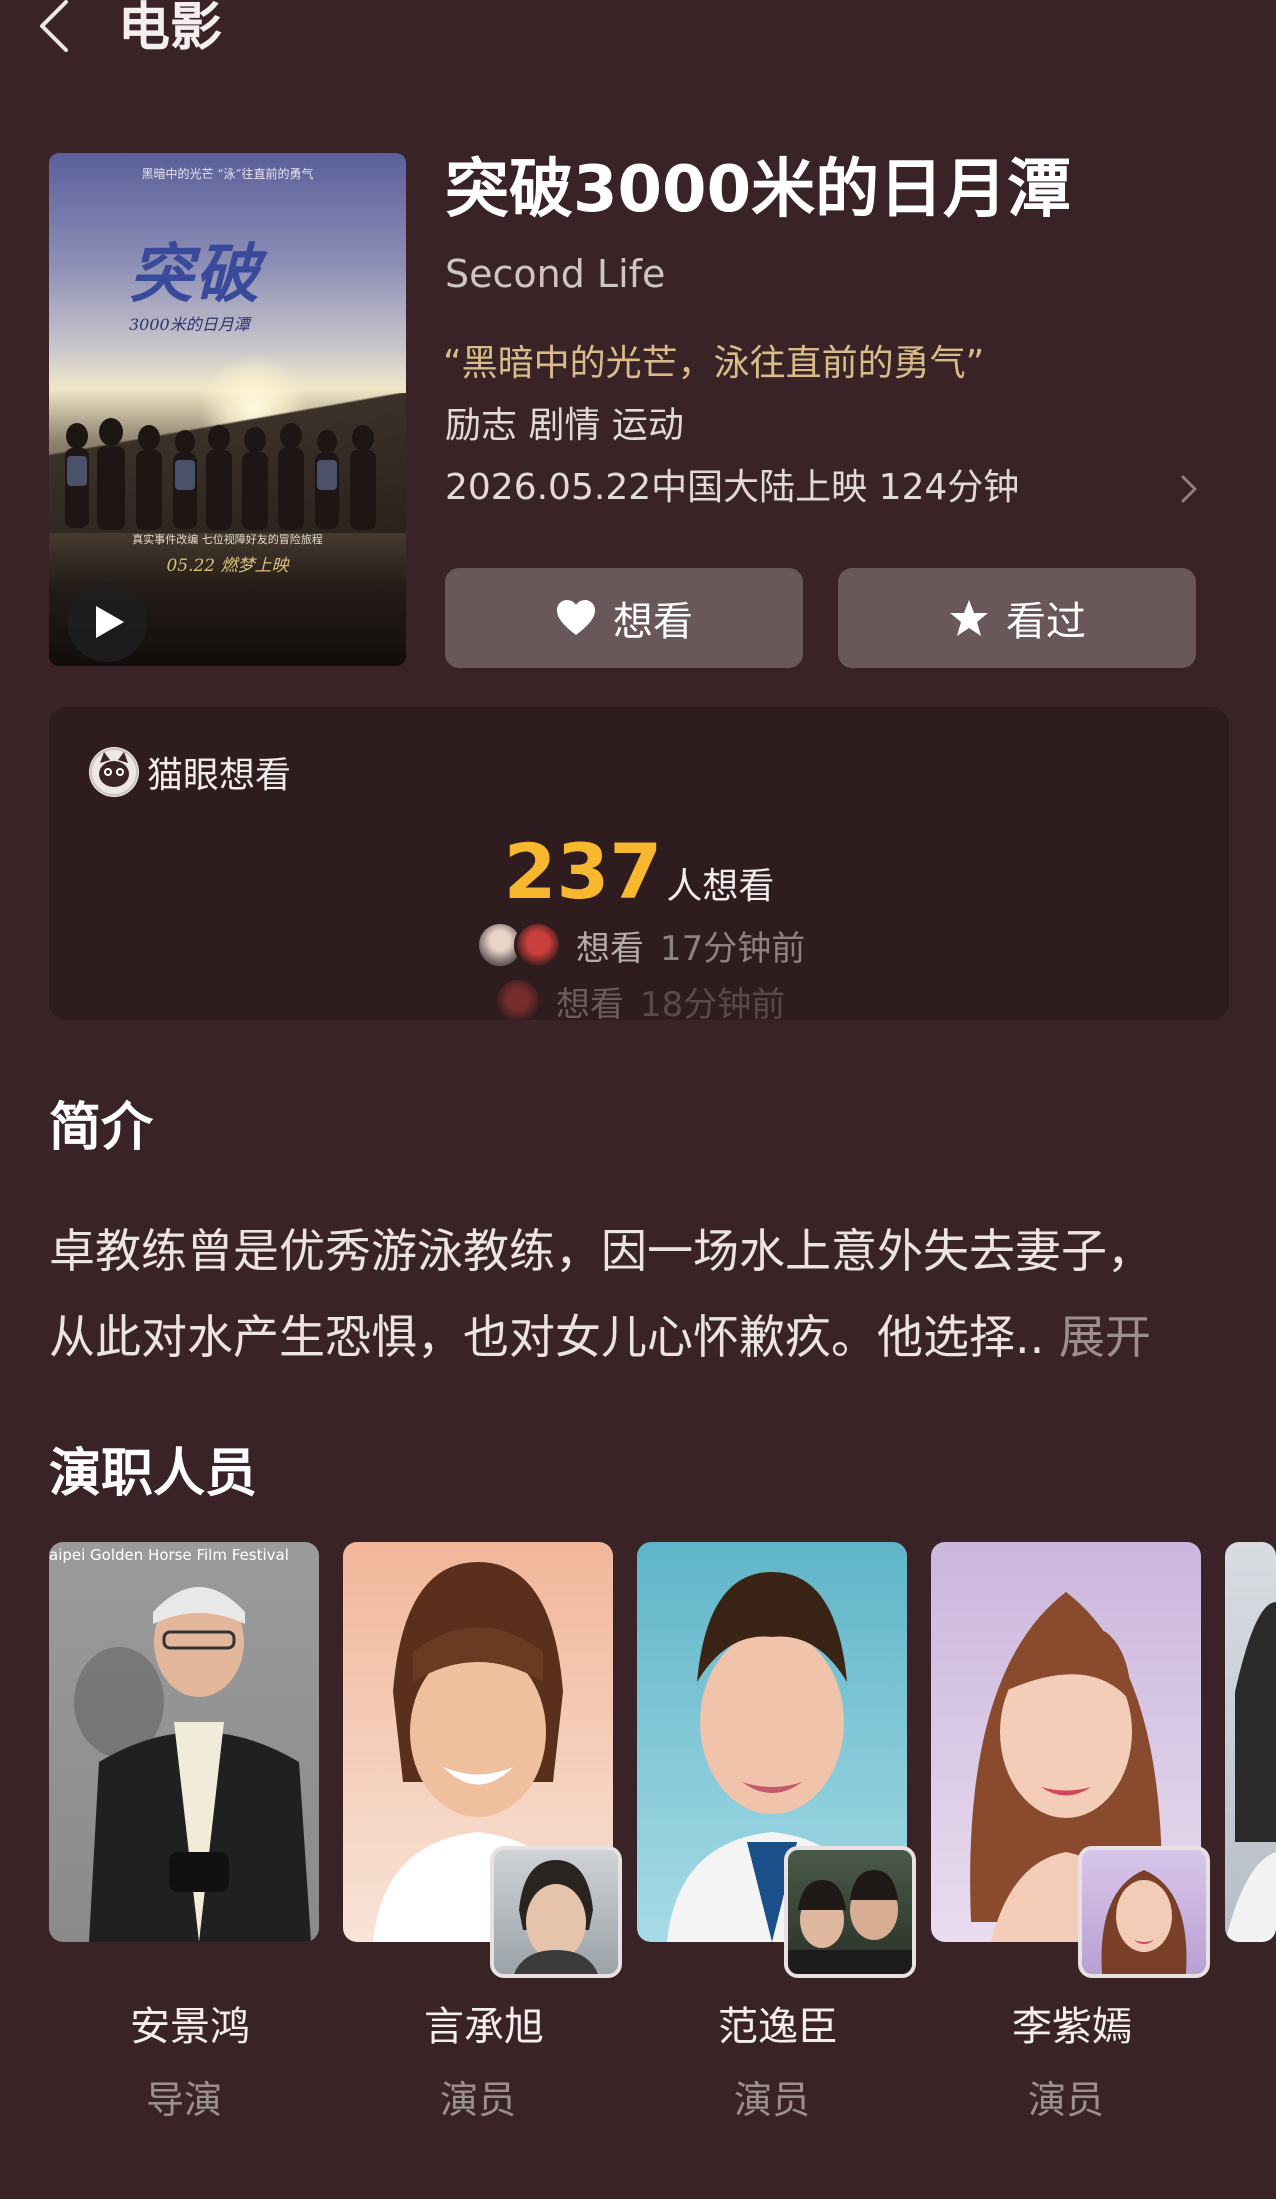  What do you see at coordinates (601, 1251) in the screenshot?
I see `synopsis-line: 卓教练曾是优秀游泳教练，因一场水上意外失去妻子，` at bounding box center [601, 1251].